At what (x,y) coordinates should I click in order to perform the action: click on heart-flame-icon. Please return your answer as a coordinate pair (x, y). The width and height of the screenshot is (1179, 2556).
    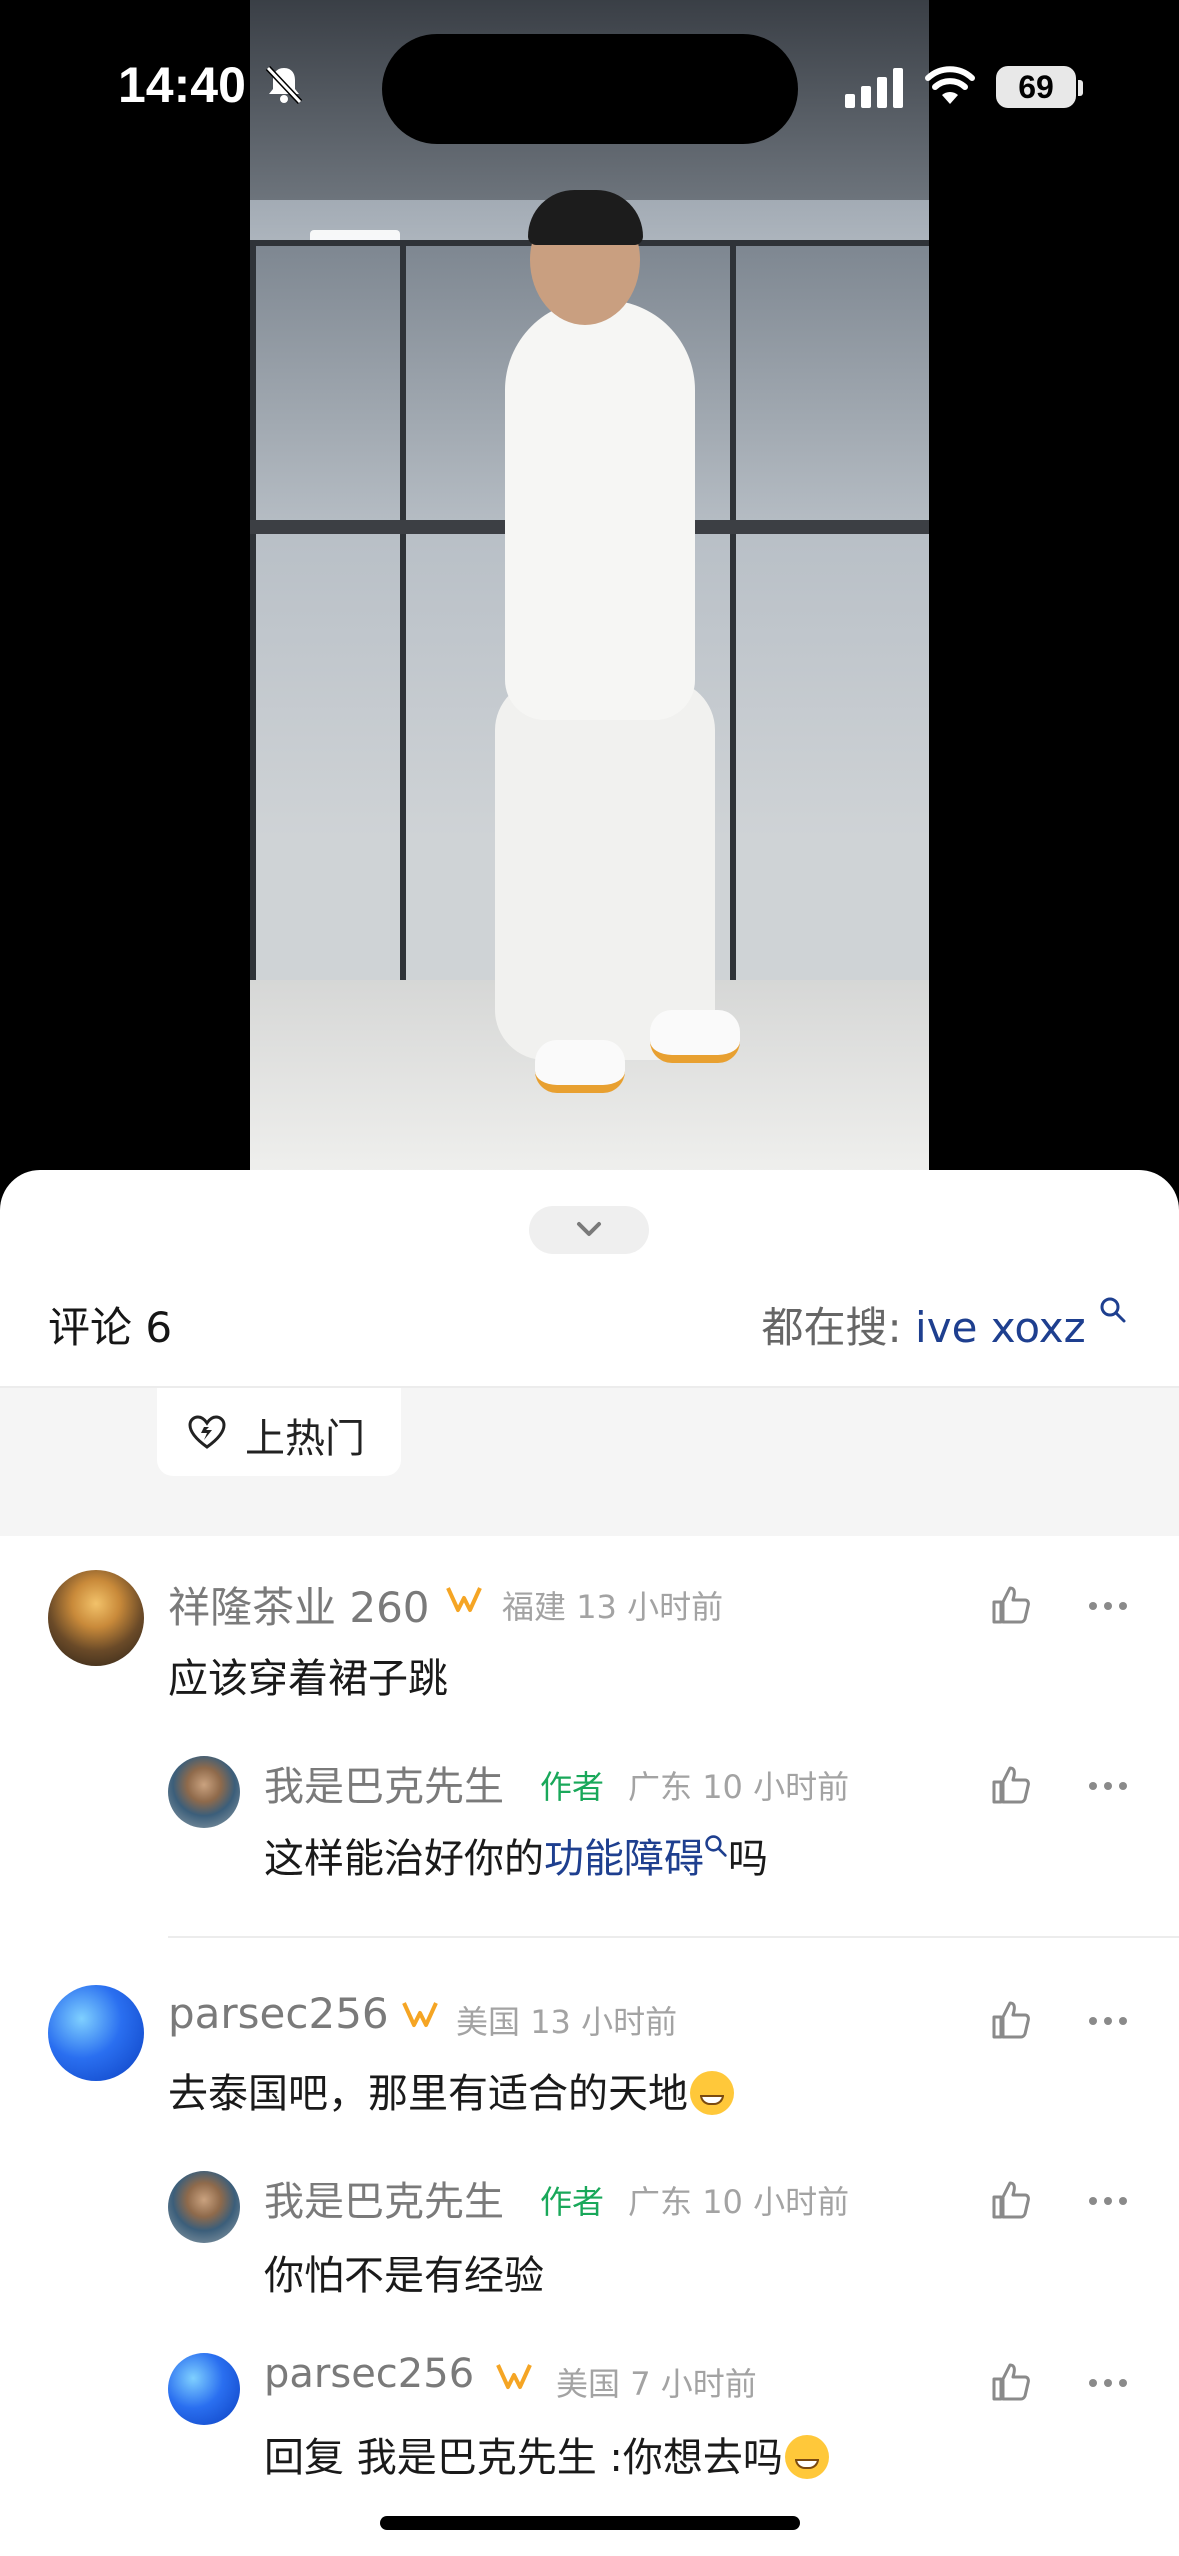
    Looking at the image, I should click on (207, 1432).